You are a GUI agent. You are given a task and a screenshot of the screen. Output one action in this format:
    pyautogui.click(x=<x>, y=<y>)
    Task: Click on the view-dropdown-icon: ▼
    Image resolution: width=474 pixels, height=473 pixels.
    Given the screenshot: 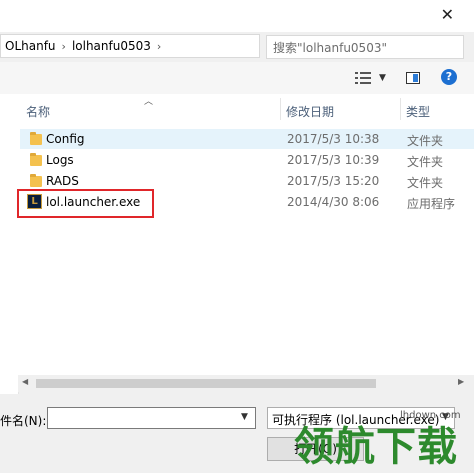 What is the action you would take?
    pyautogui.click(x=382, y=78)
    